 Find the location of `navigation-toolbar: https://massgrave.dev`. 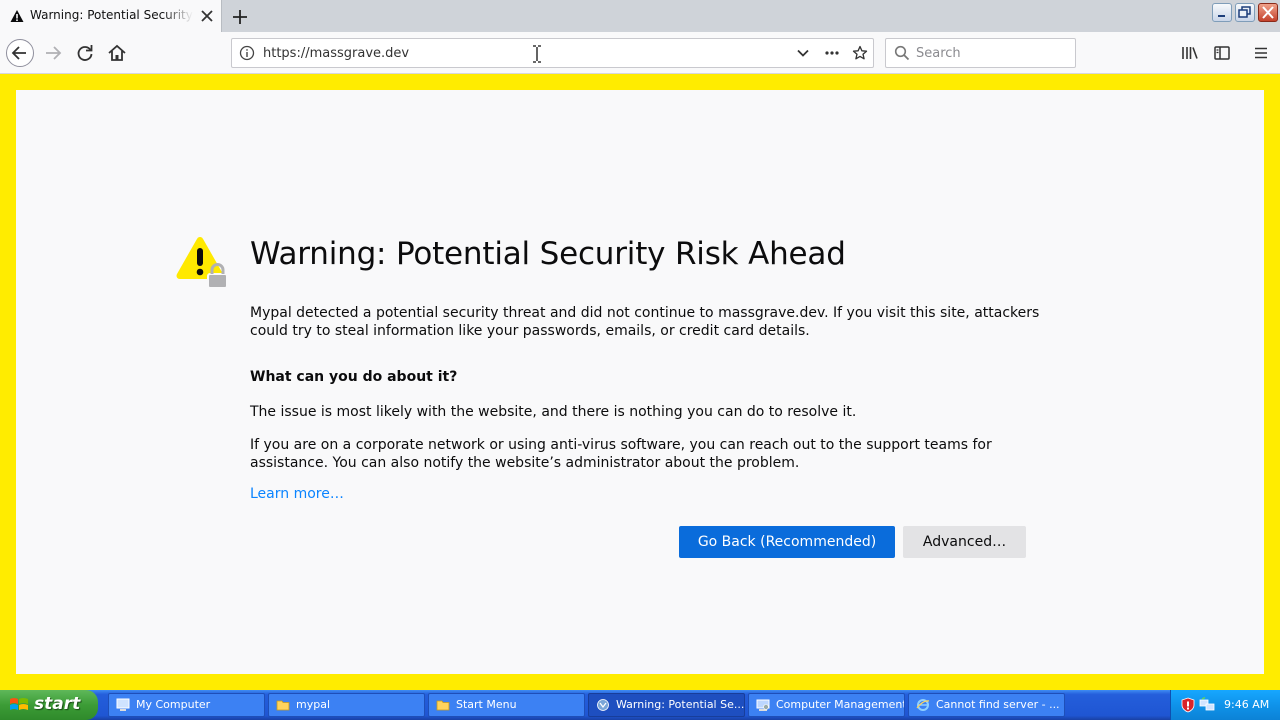

navigation-toolbar: https://massgrave.dev is located at coordinates (640, 53).